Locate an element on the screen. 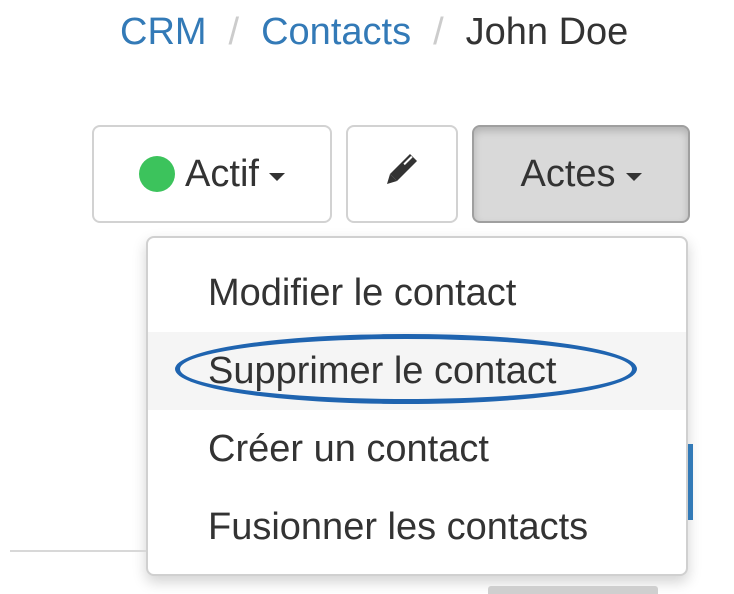 The image size is (734, 594). status-dropdown-button: Actif is located at coordinates (212, 174).